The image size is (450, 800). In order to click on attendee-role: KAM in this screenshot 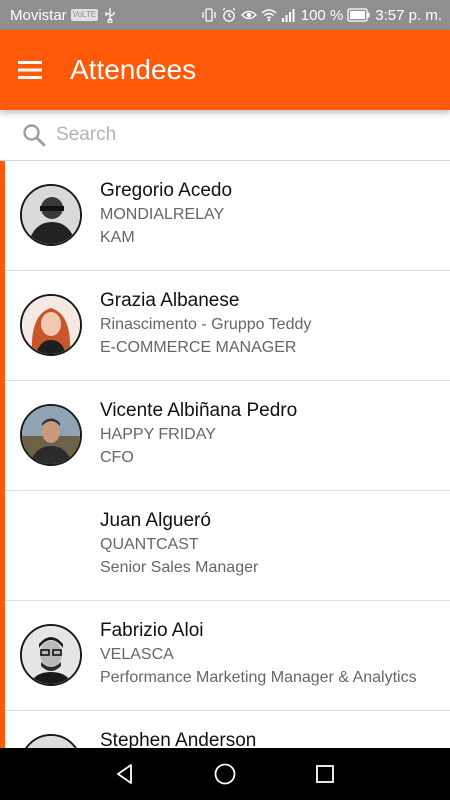, I will do `click(117, 237)`.